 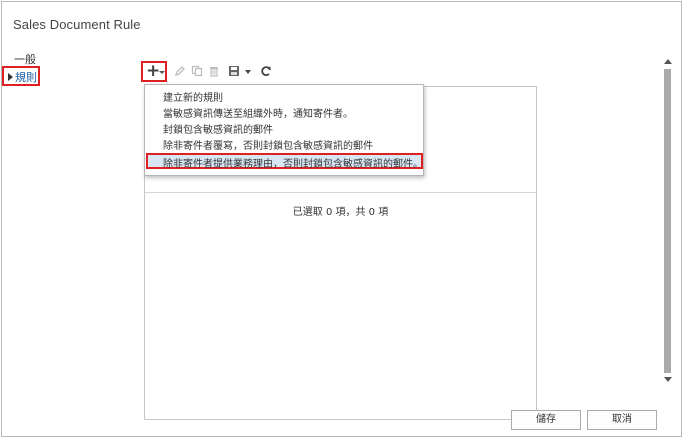 I want to click on nav-item-rules: 規則, so click(x=21, y=76).